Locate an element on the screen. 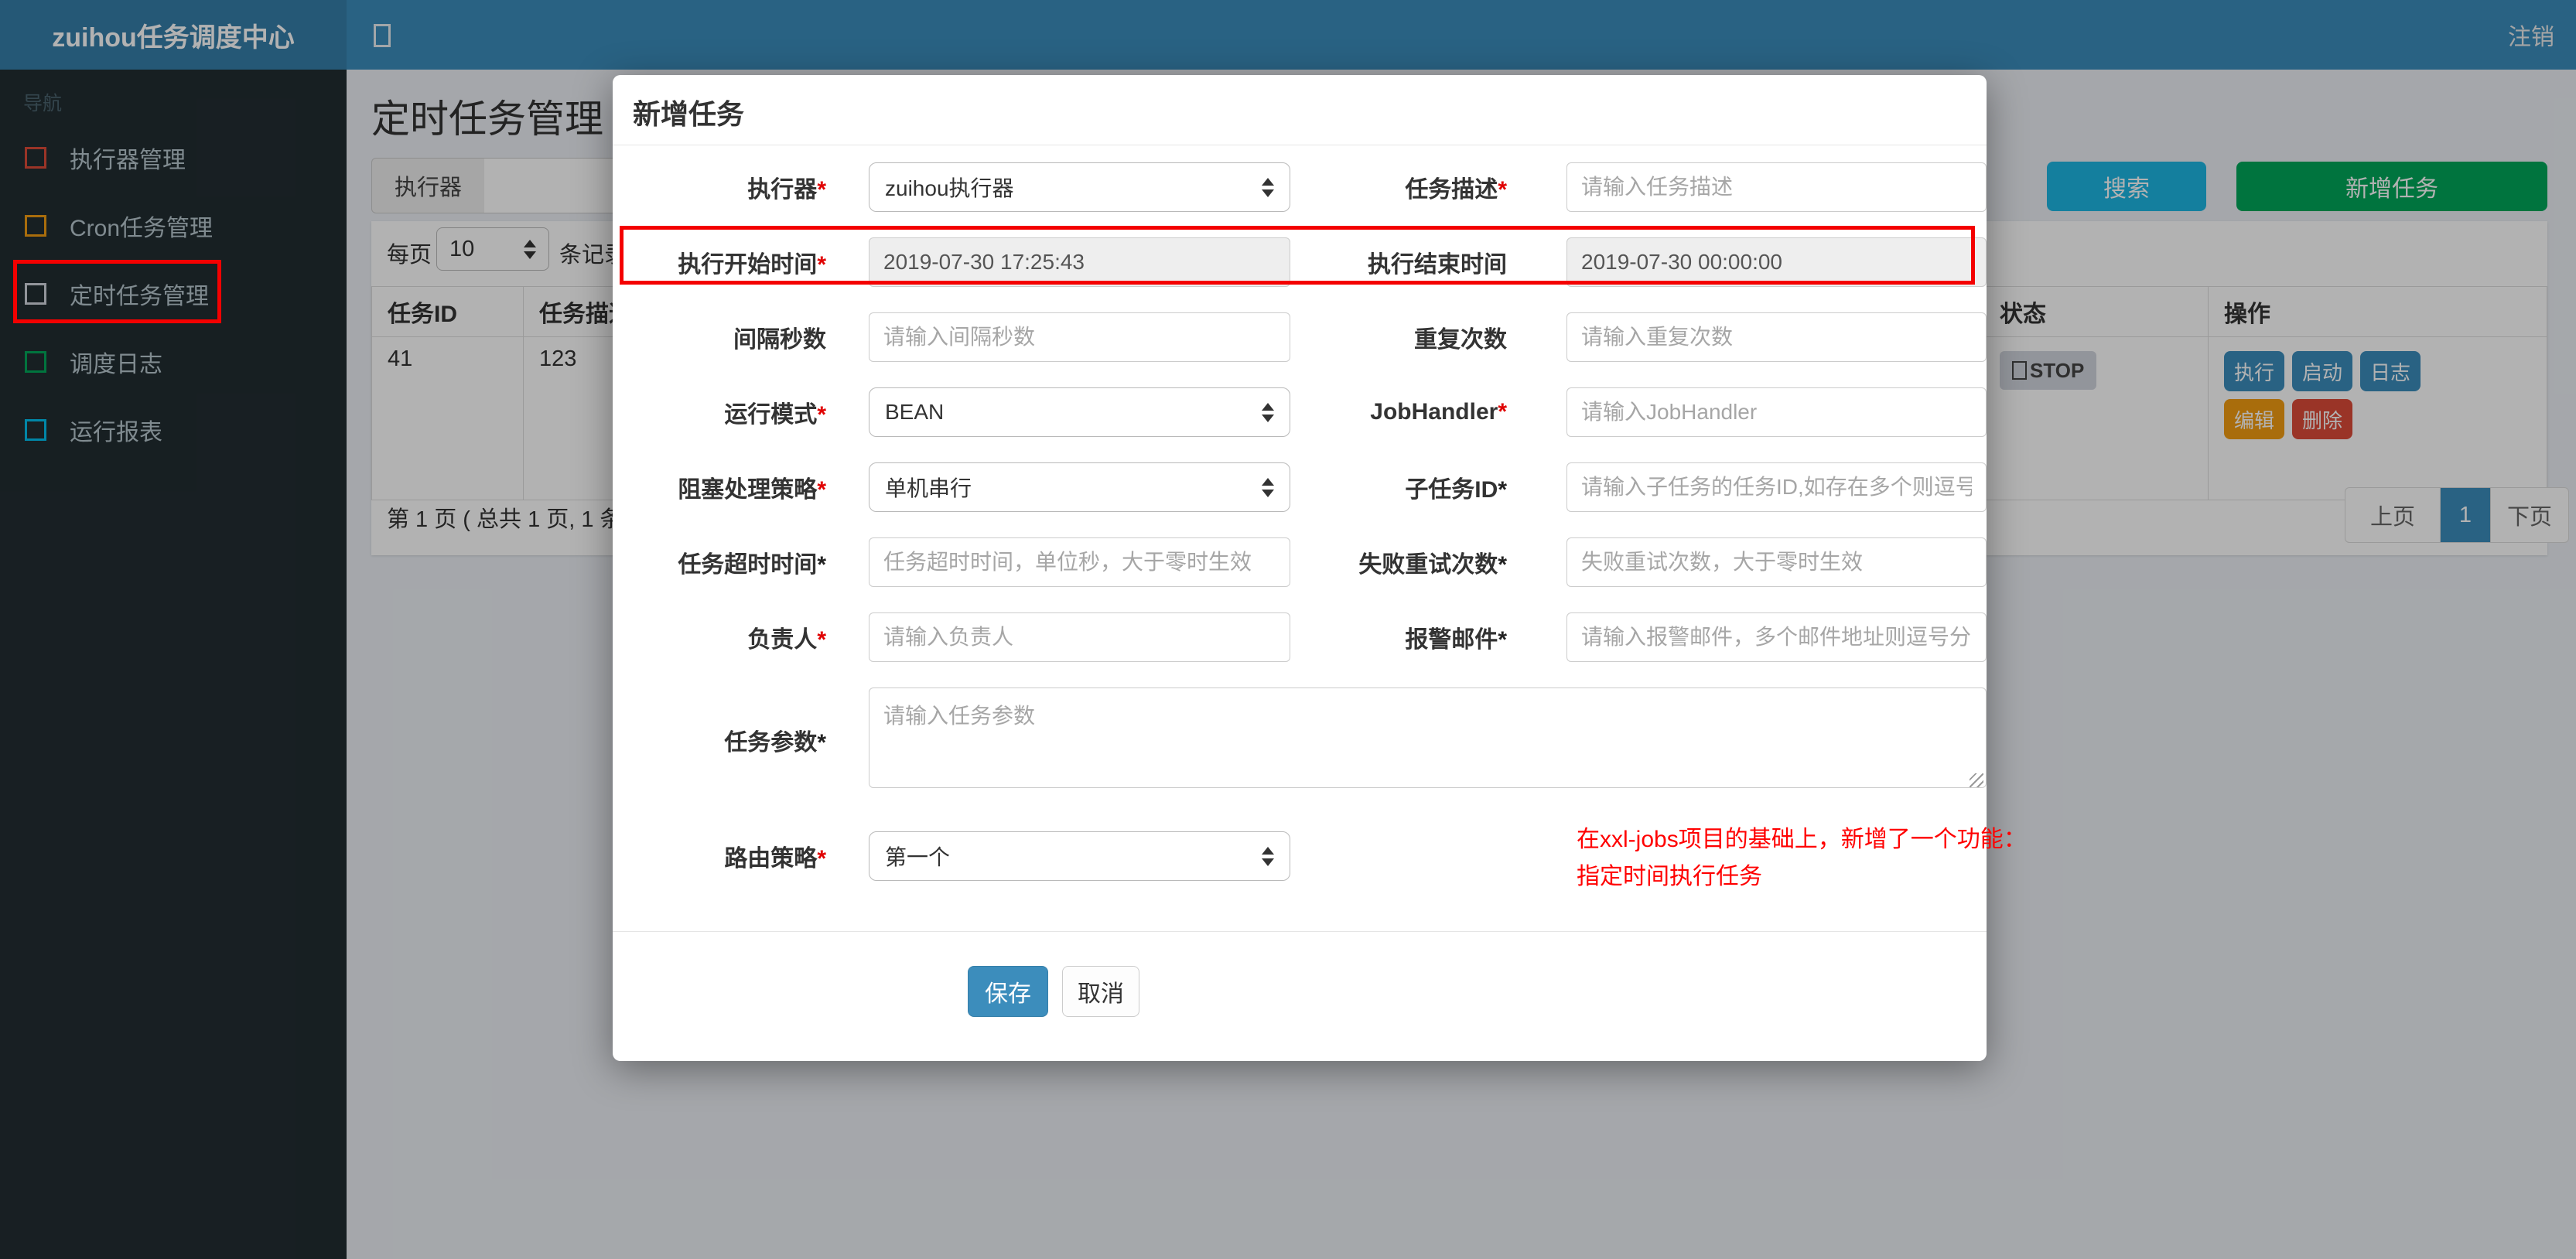 Image resolution: width=2576 pixels, height=1259 pixels. field-label-block-strategy: 阻塞处理策略* is located at coordinates (752, 490).